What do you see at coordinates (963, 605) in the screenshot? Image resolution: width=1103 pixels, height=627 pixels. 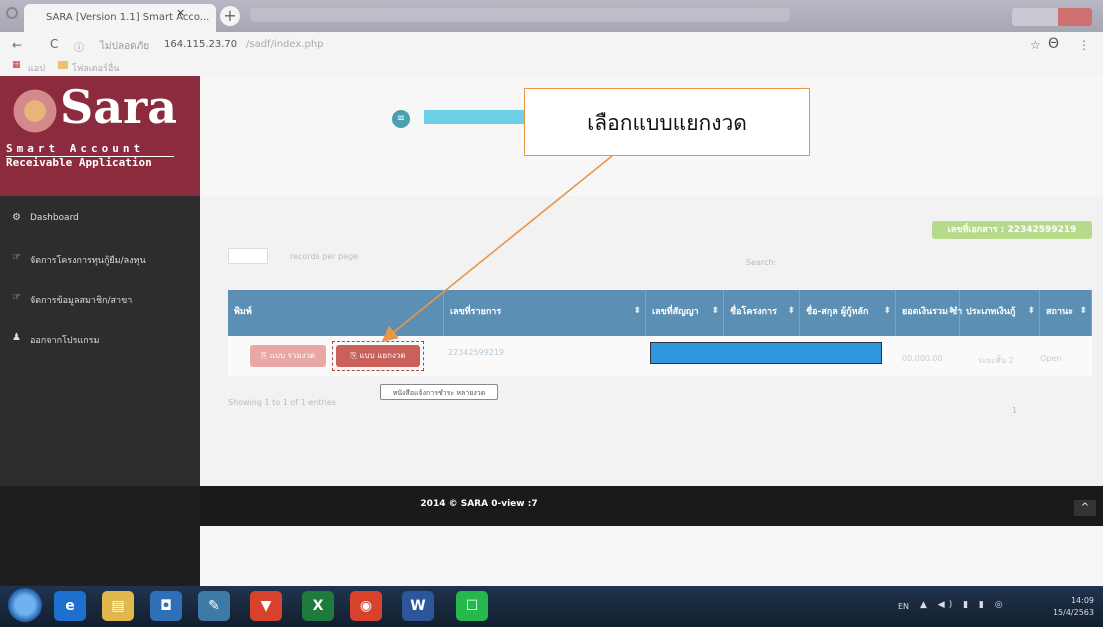 I see `system-tray-icons: ▲ ◀) ▮ ▮ ◎` at bounding box center [963, 605].